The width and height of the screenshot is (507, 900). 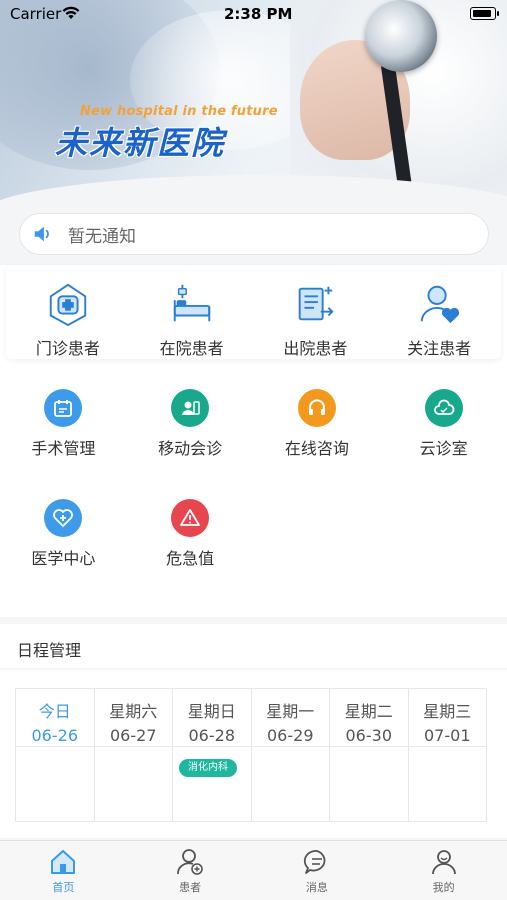 I want to click on card-follow: 关注患者, so click(x=439, y=312).